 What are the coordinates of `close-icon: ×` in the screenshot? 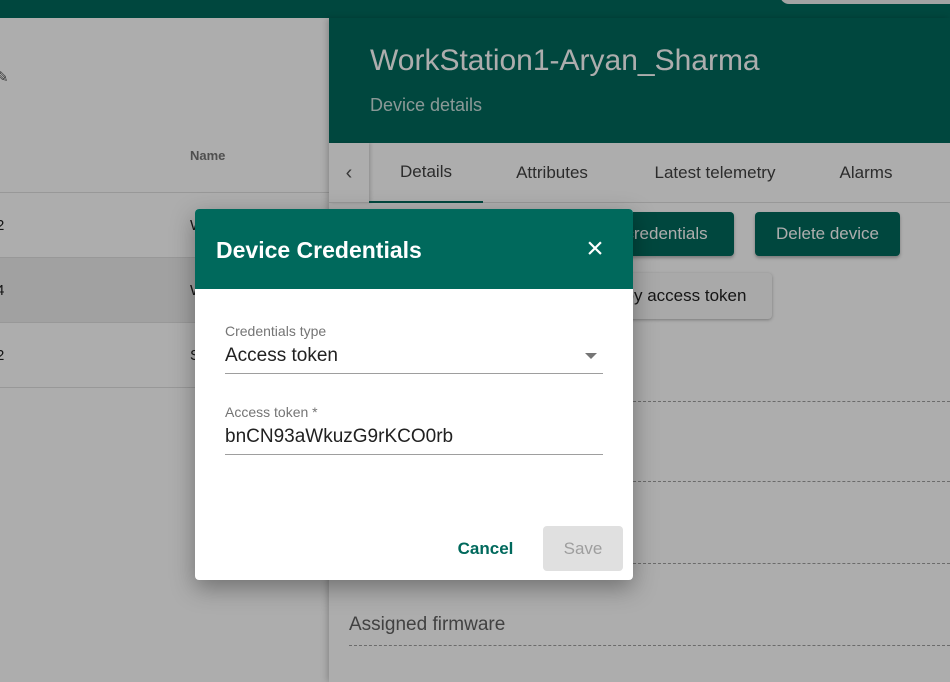 It's located at (595, 249).